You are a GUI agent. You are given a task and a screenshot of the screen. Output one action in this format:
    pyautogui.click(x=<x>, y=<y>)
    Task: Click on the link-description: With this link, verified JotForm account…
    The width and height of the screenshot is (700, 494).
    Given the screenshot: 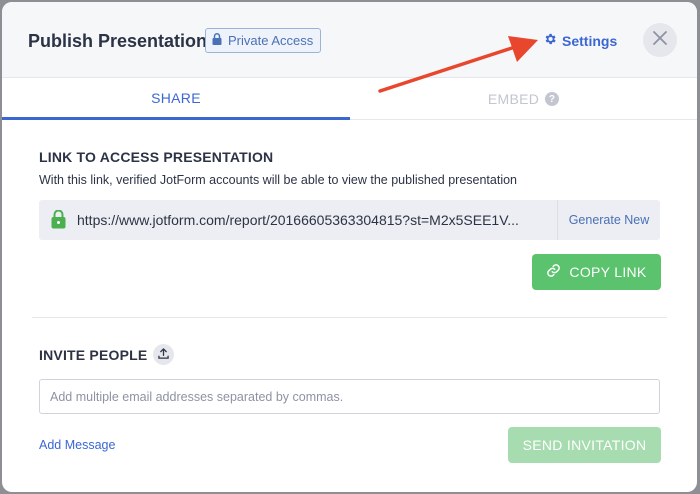 What is the action you would take?
    pyautogui.click(x=278, y=180)
    